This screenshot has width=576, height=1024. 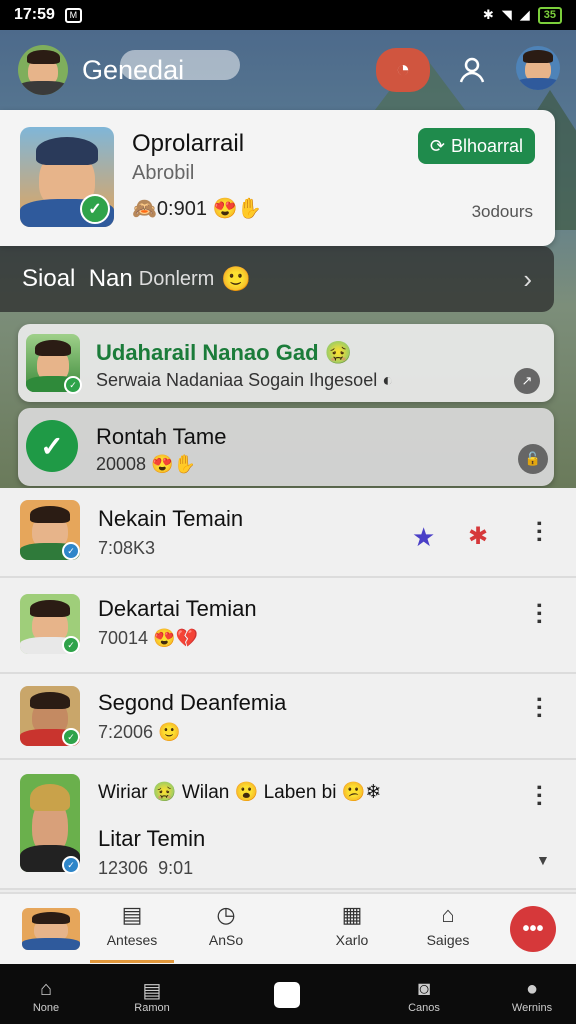 I want to click on friend-meta: 12306 9:01, so click(x=146, y=868).